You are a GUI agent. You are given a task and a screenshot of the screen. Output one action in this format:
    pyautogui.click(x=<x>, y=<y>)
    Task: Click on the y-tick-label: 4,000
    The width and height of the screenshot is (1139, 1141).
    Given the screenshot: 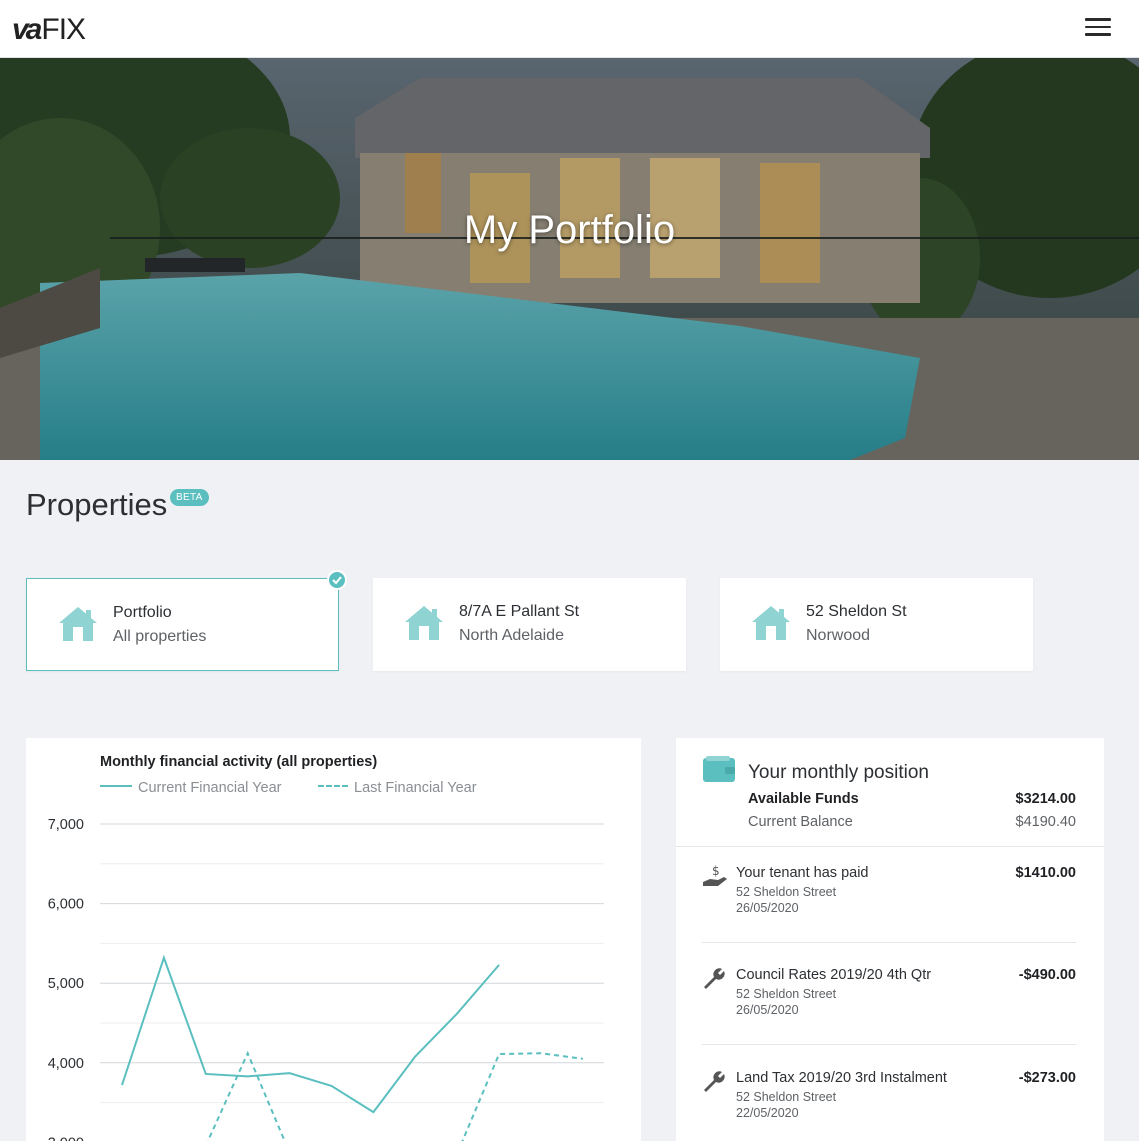 What is the action you would take?
    pyautogui.click(x=66, y=1064)
    